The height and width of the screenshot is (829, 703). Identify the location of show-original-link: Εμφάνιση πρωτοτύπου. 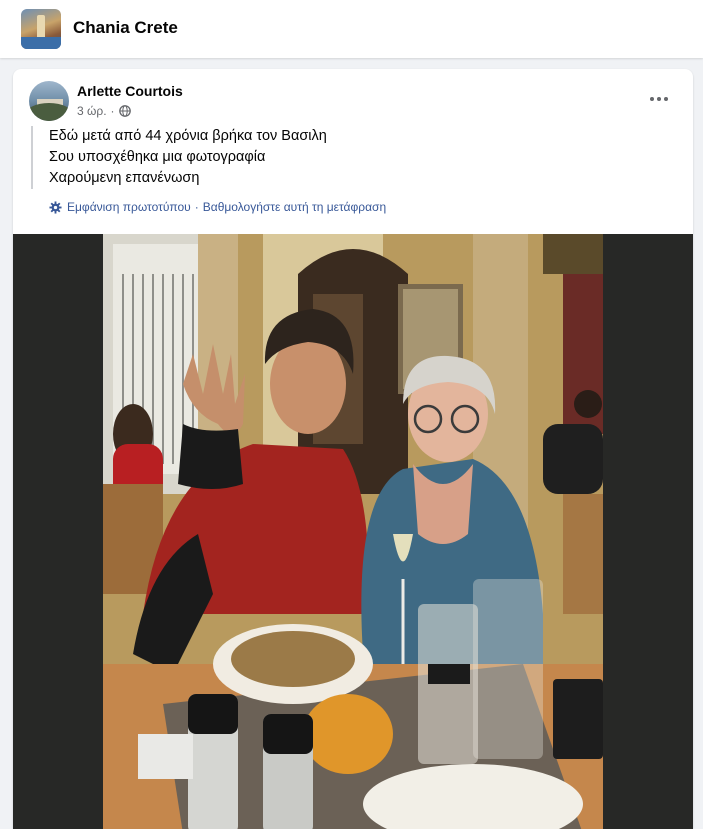
(129, 207).